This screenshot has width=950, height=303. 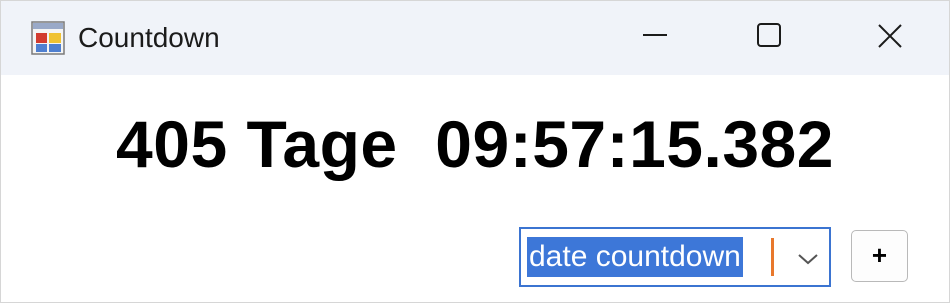 I want to click on maximize-button, so click(x=770, y=38).